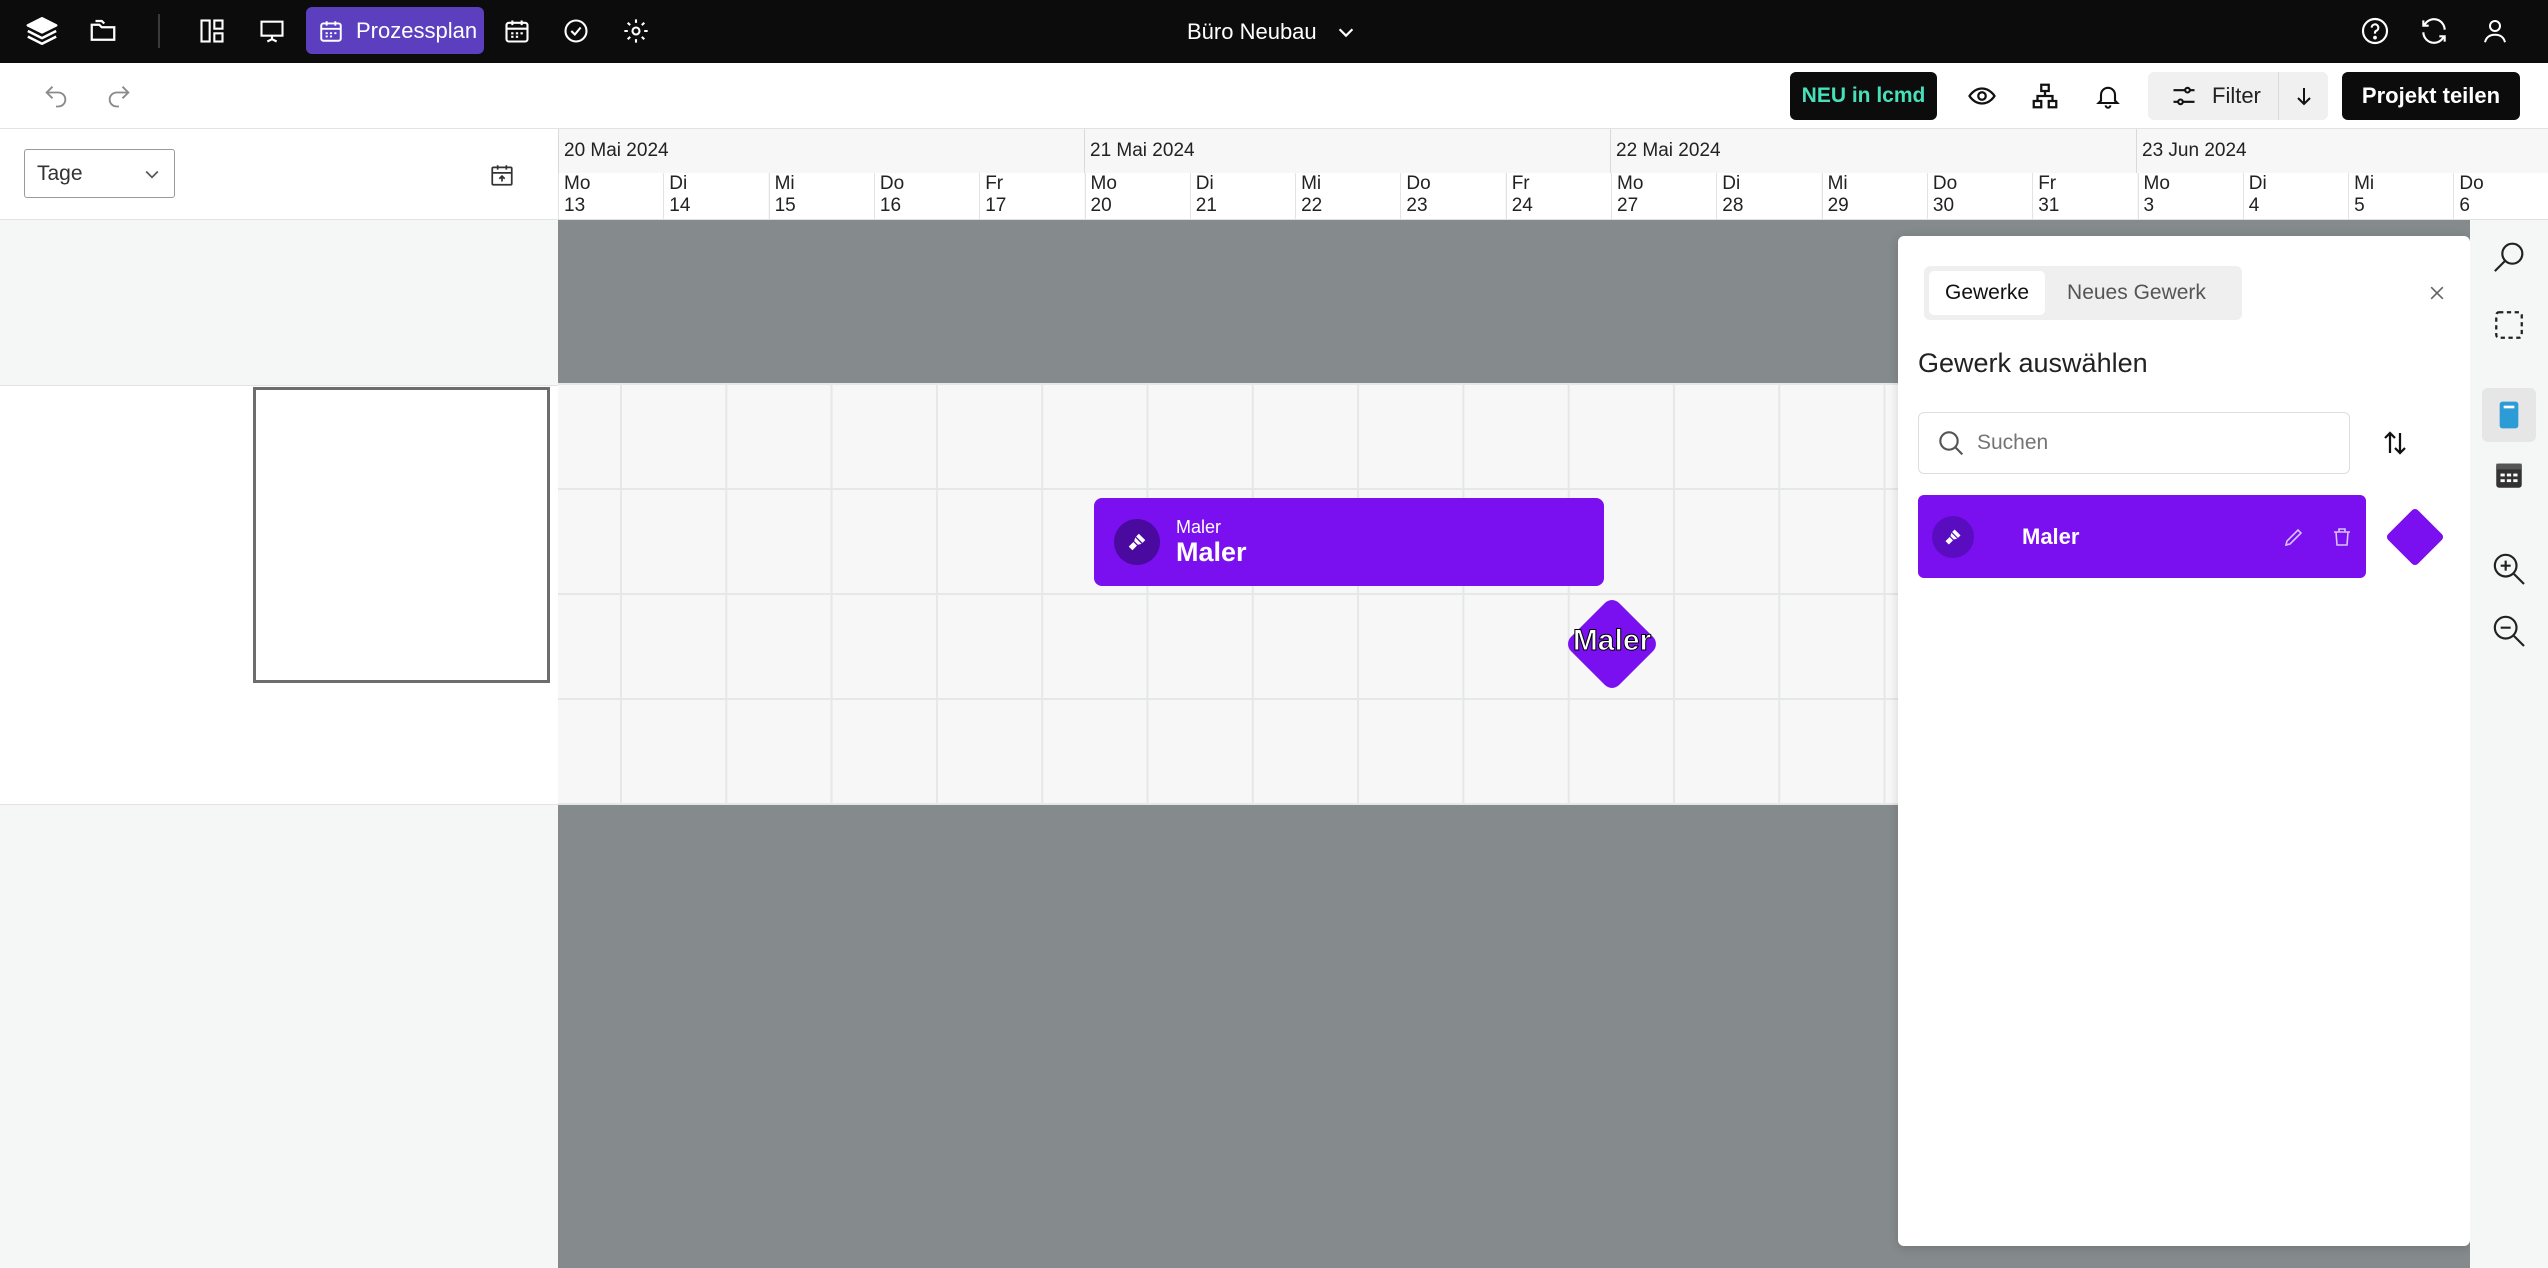  I want to click on milestone-diamond-button, so click(2415, 537).